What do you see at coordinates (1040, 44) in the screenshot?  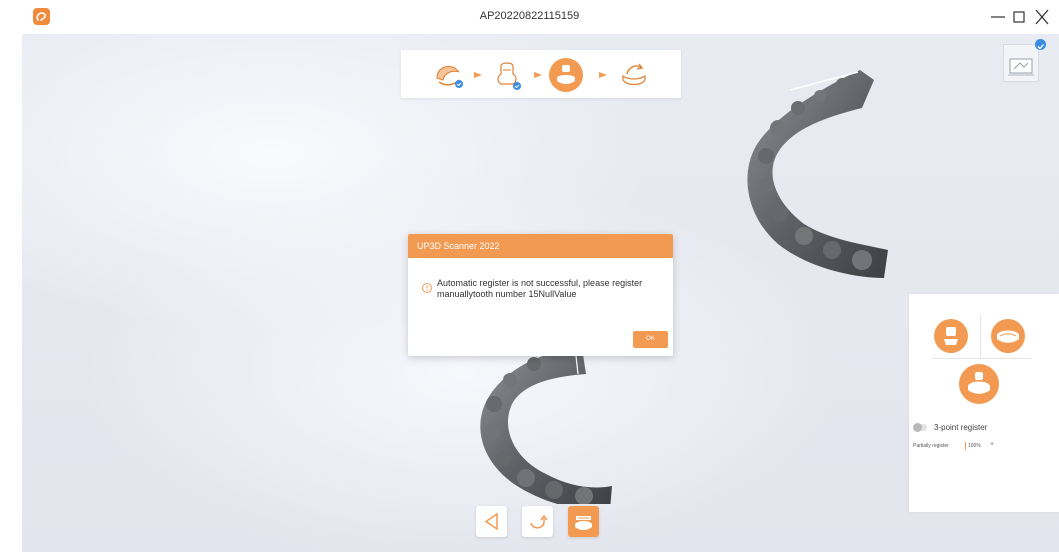 I see `check-badge-icon` at bounding box center [1040, 44].